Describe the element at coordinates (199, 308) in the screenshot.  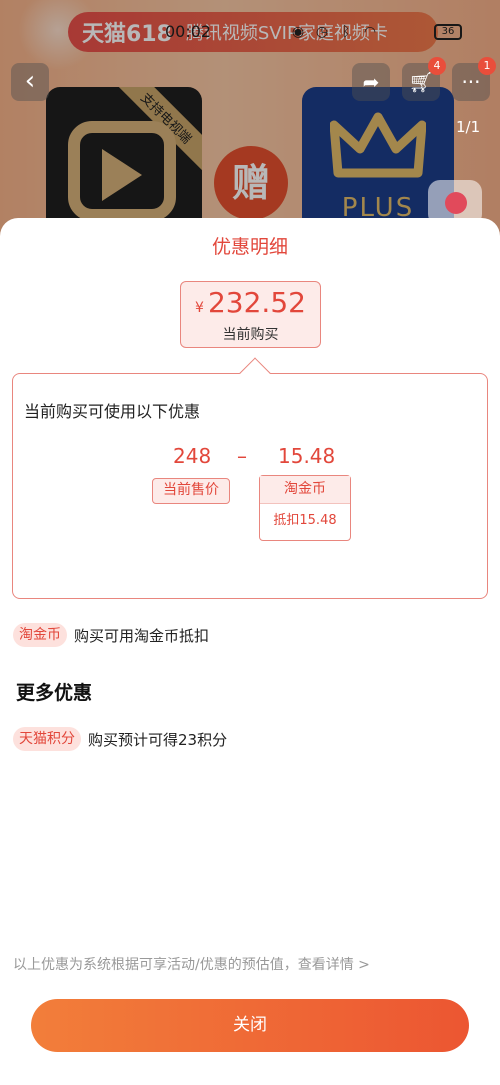
I see `currency-symbol: ¥` at that location.